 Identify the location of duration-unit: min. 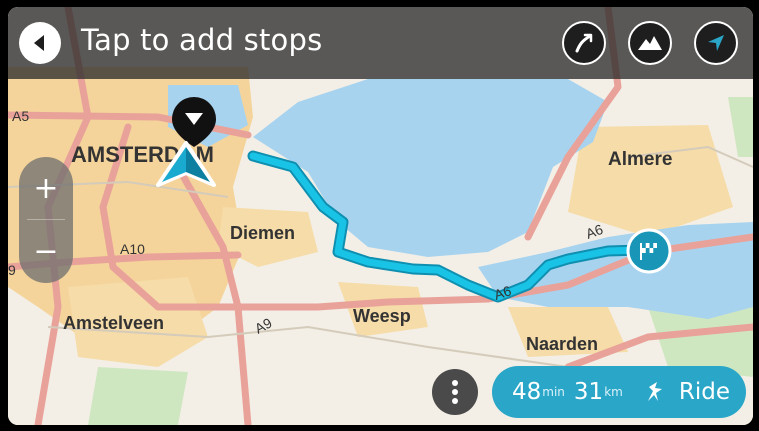
(553, 392).